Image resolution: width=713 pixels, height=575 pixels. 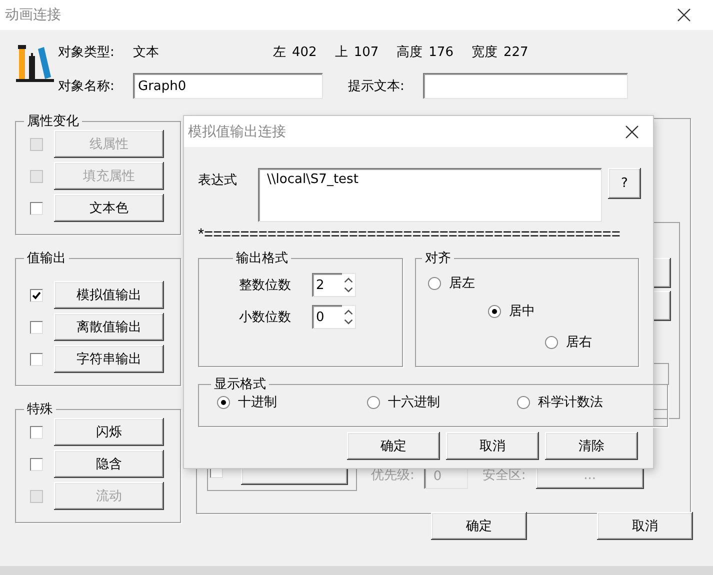 I want to click on object-type-label: 对象类型:, so click(x=87, y=52).